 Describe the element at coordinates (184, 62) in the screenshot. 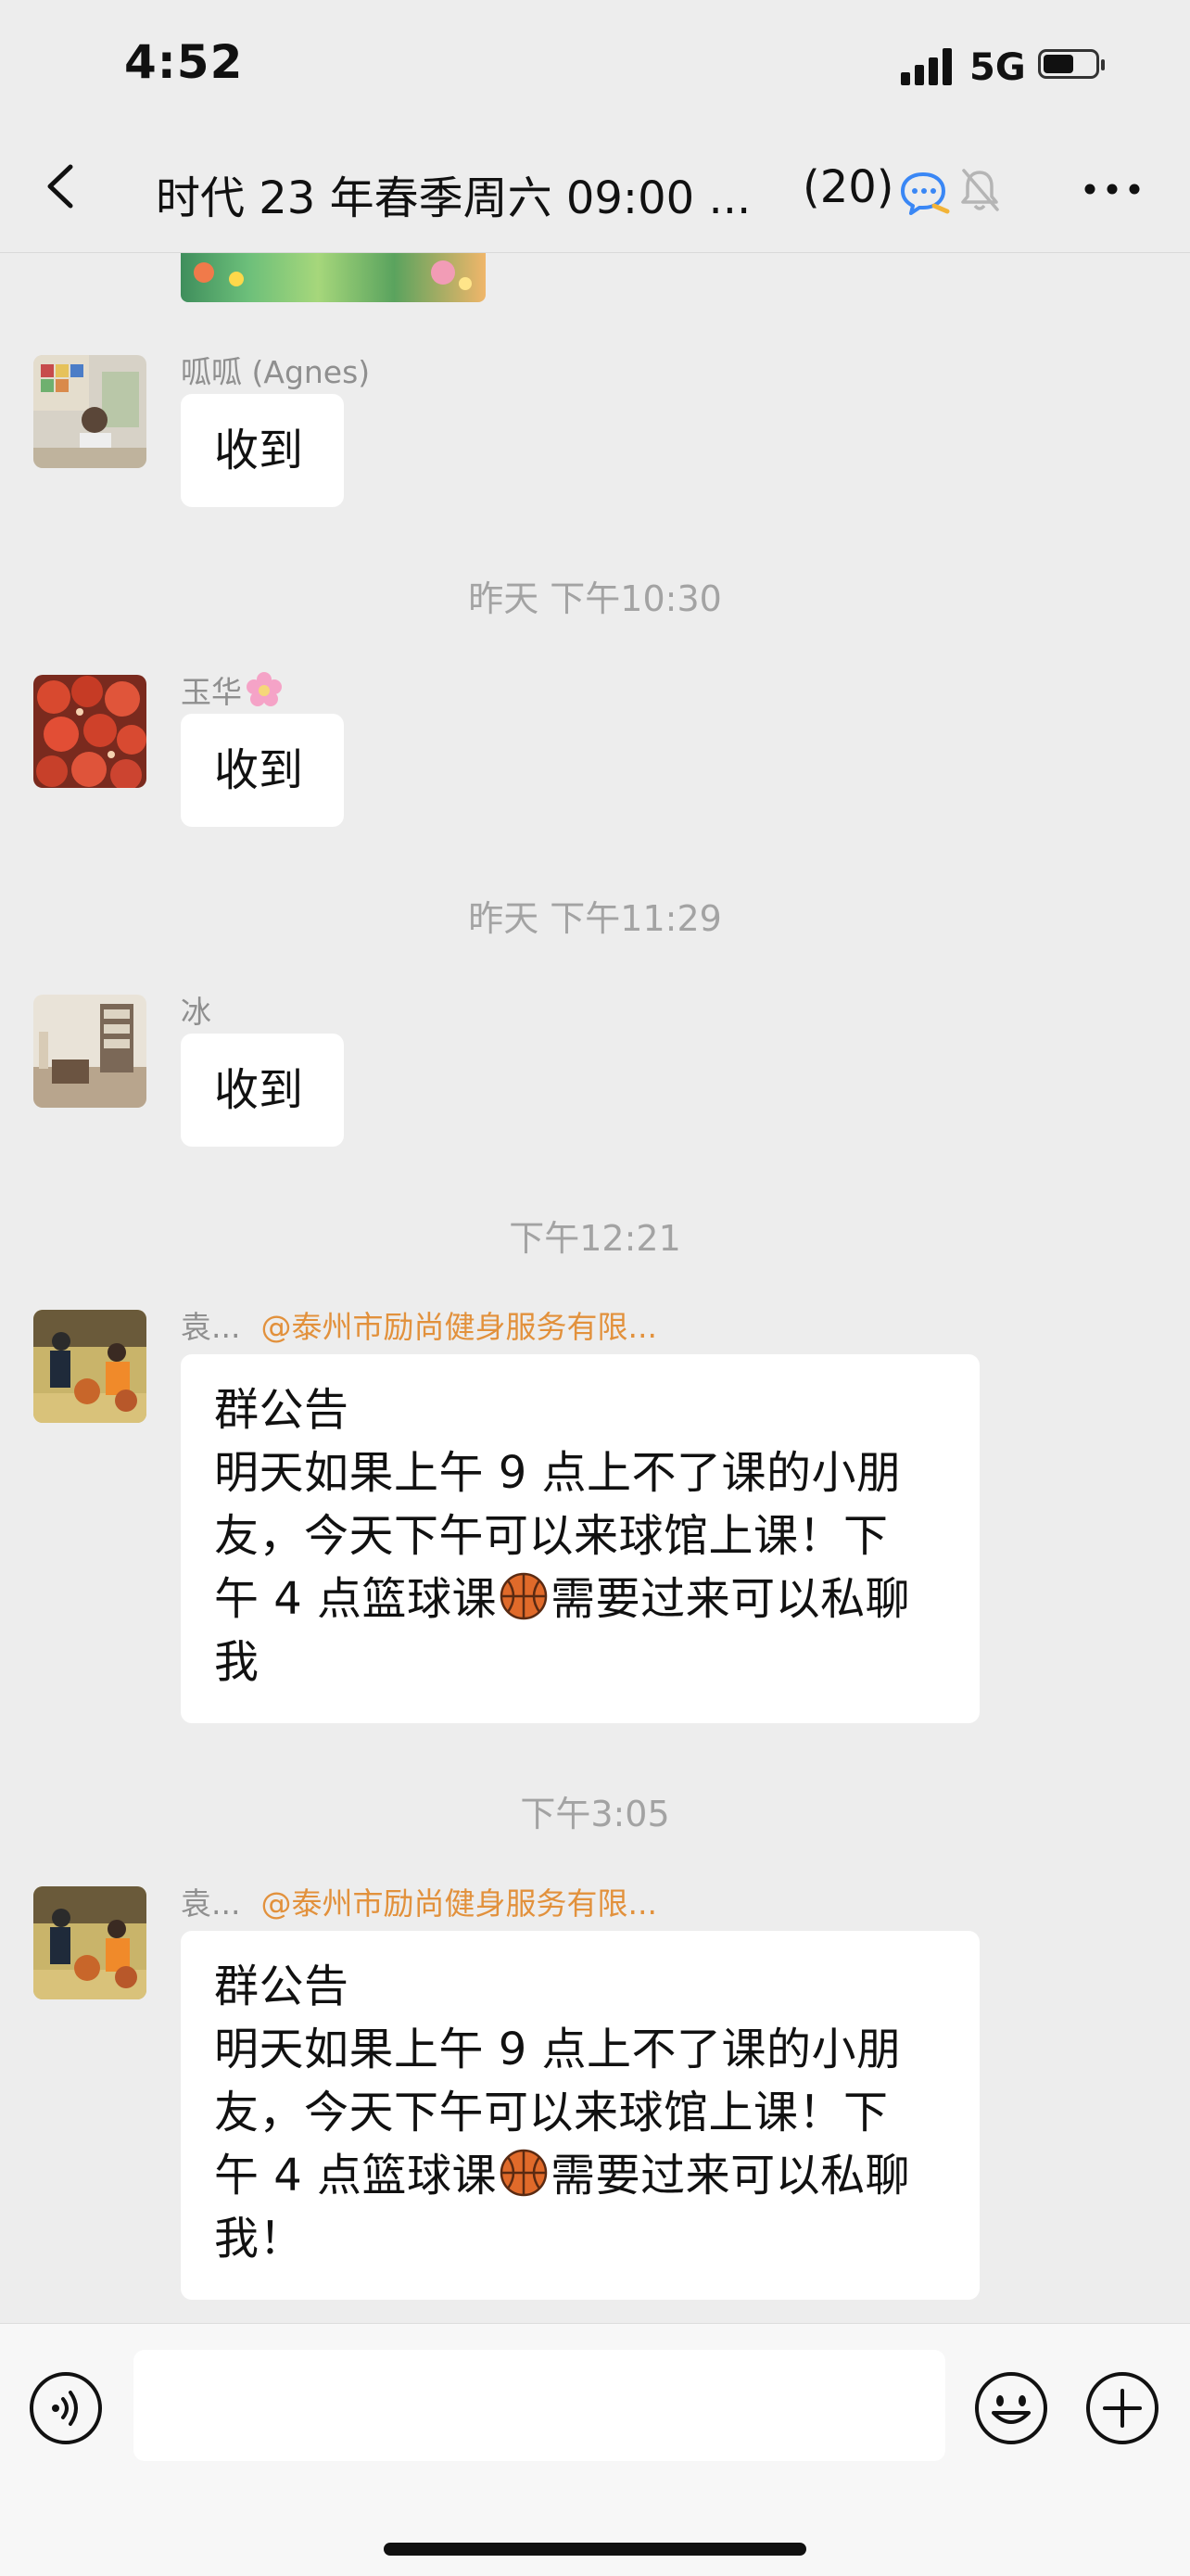

I see `status-time: 4:52` at that location.